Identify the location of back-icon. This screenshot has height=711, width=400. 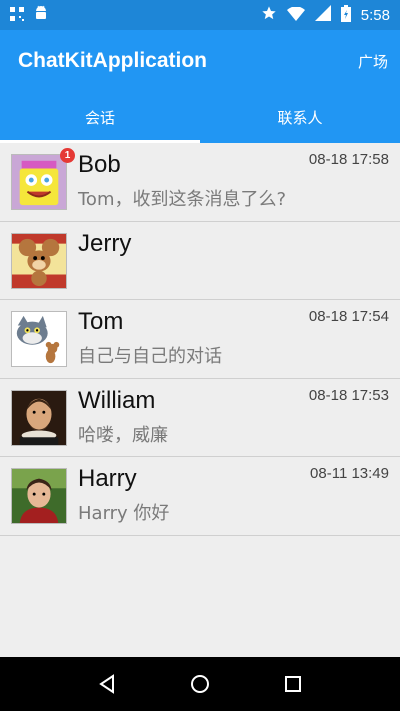
(106, 684).